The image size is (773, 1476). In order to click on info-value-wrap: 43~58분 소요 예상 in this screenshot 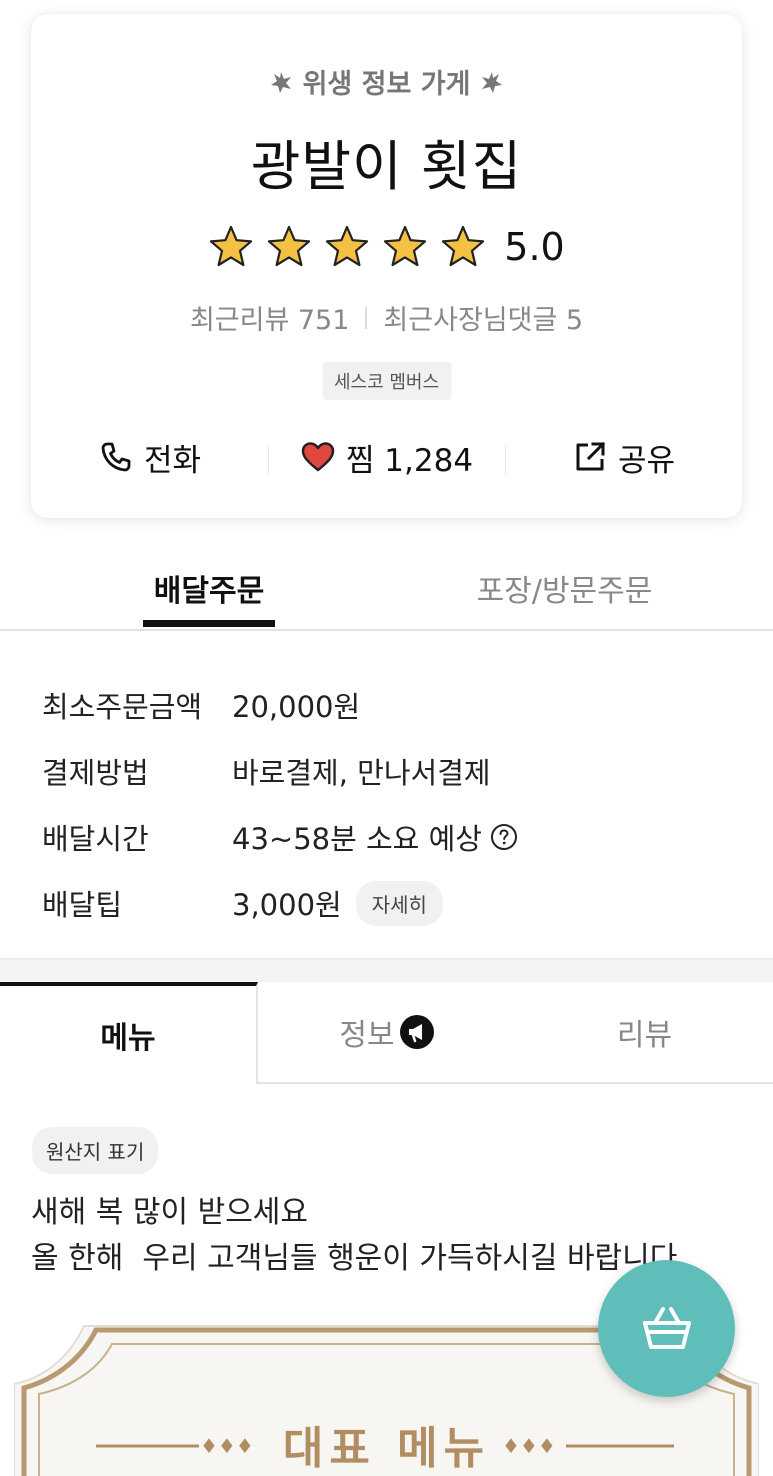, I will do `click(375, 837)`.